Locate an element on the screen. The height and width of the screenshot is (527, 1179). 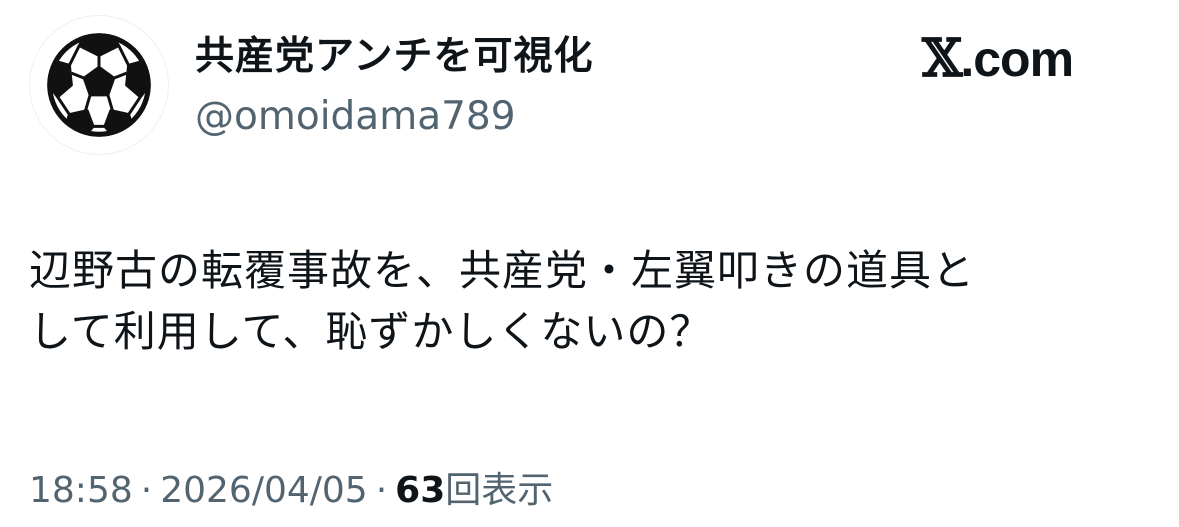
tweet-meta: 18:58 · 2026/04/05 · 63回表示 is located at coordinates (291, 491).